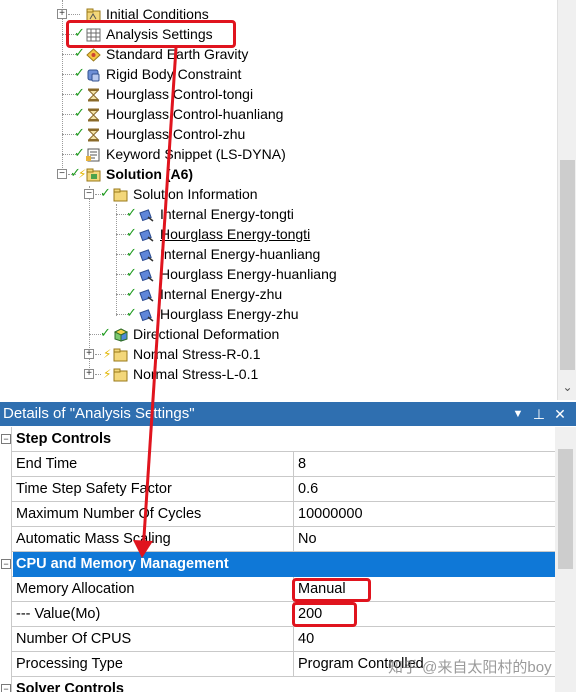  I want to click on property-row-number-of-cpus: Number Of CPUS 40, so click(277, 639).